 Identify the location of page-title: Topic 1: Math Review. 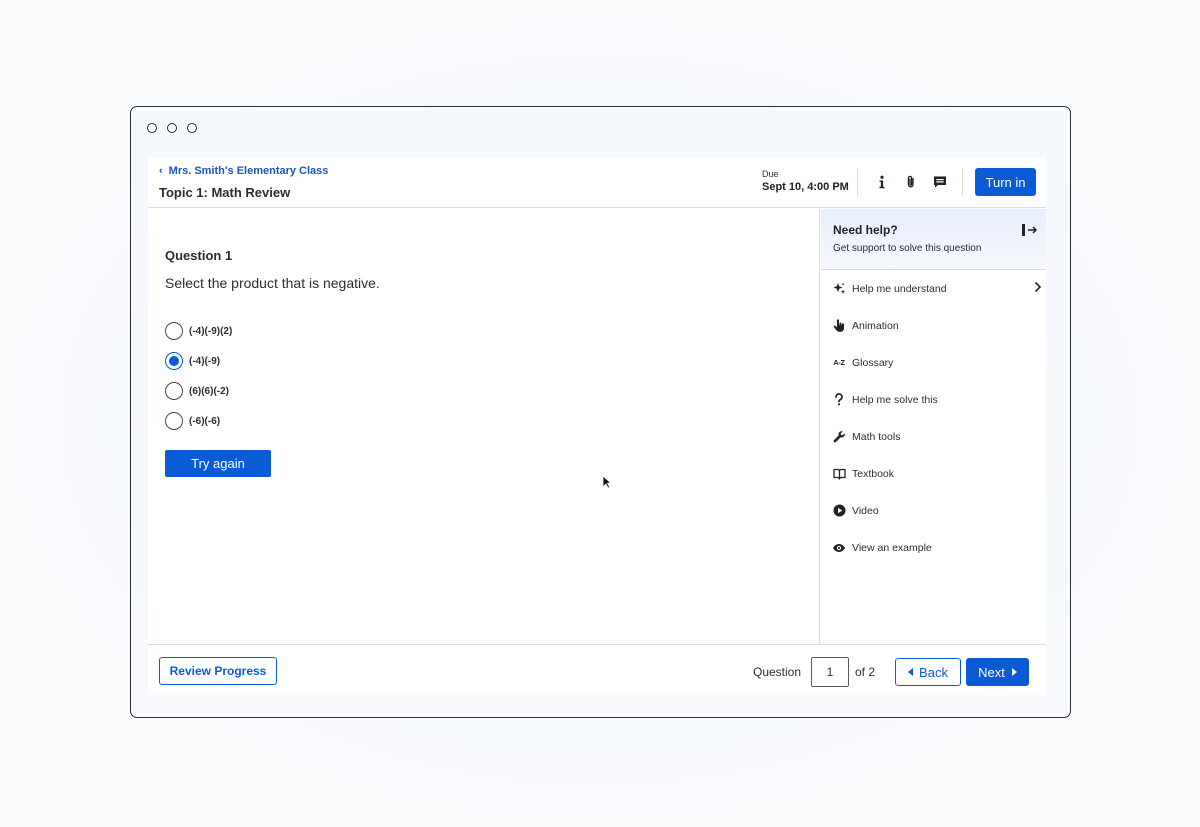
(225, 192).